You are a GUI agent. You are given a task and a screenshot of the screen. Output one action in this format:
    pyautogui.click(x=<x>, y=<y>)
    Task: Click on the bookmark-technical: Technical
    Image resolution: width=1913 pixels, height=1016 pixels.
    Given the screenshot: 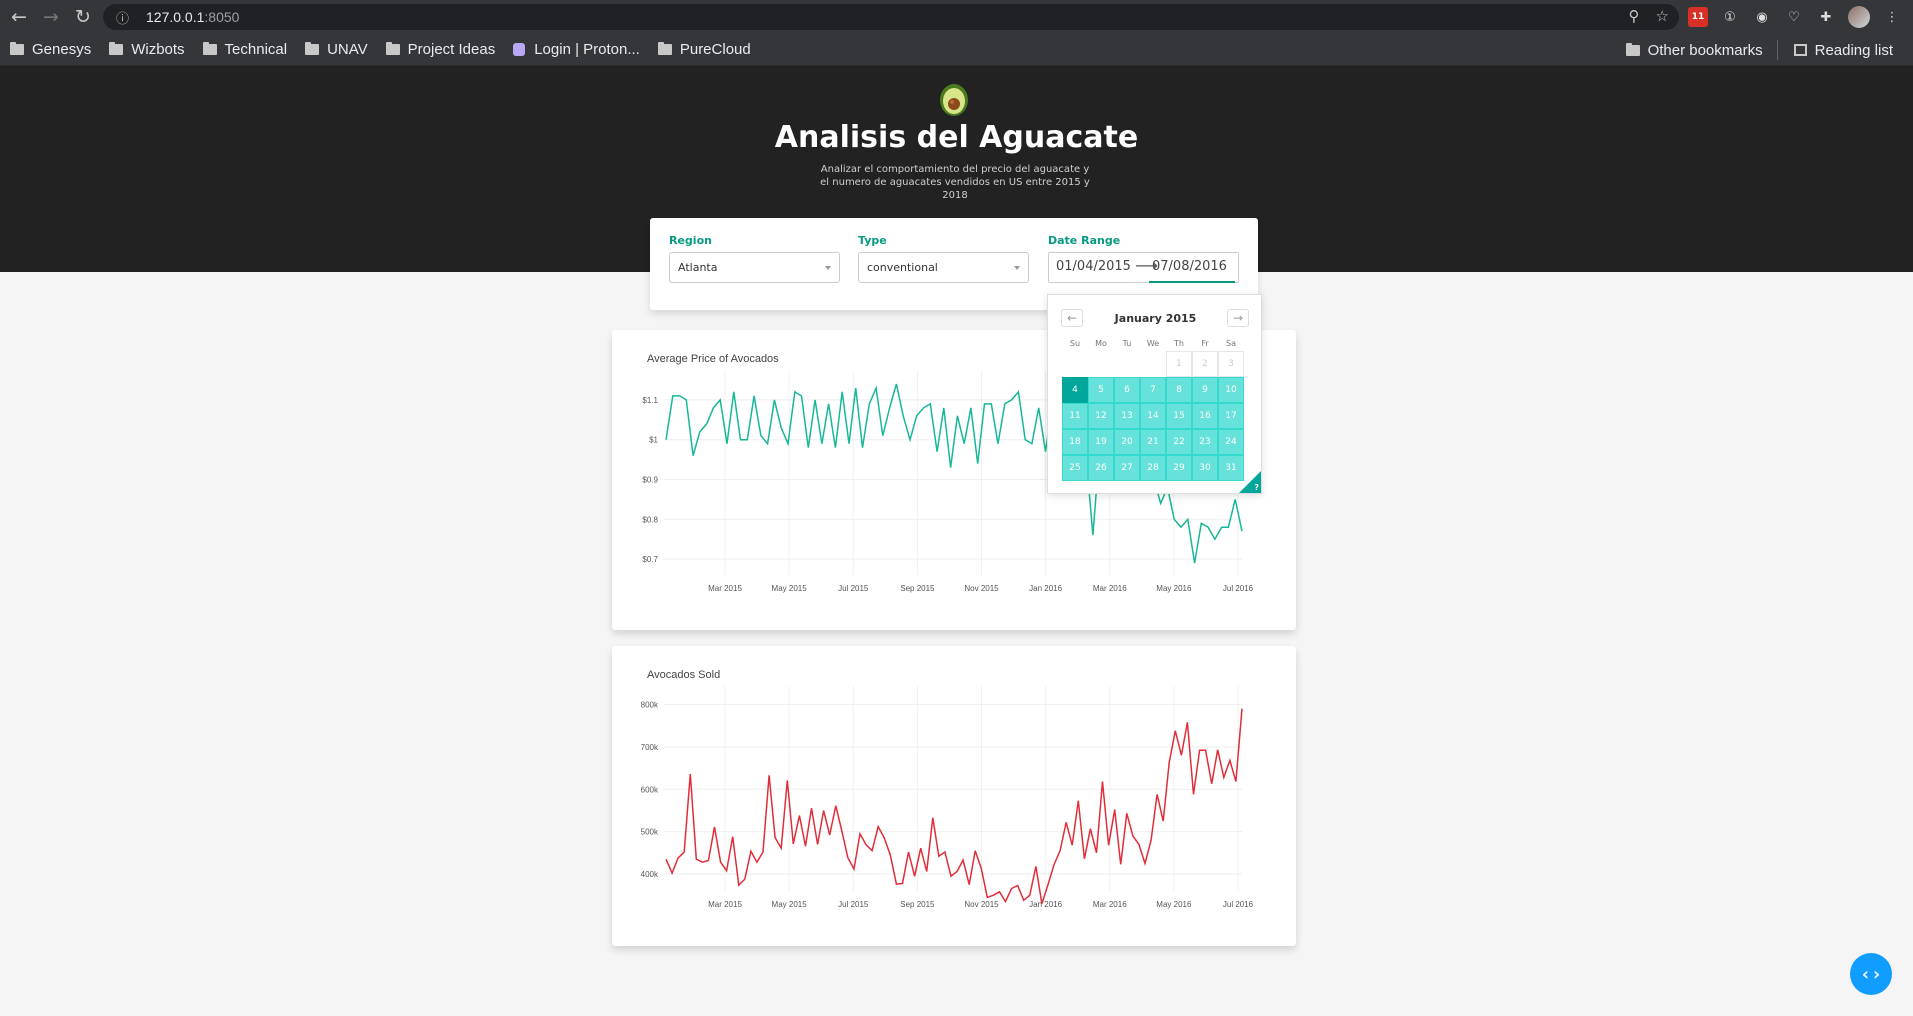 What is the action you would take?
    pyautogui.click(x=244, y=49)
    